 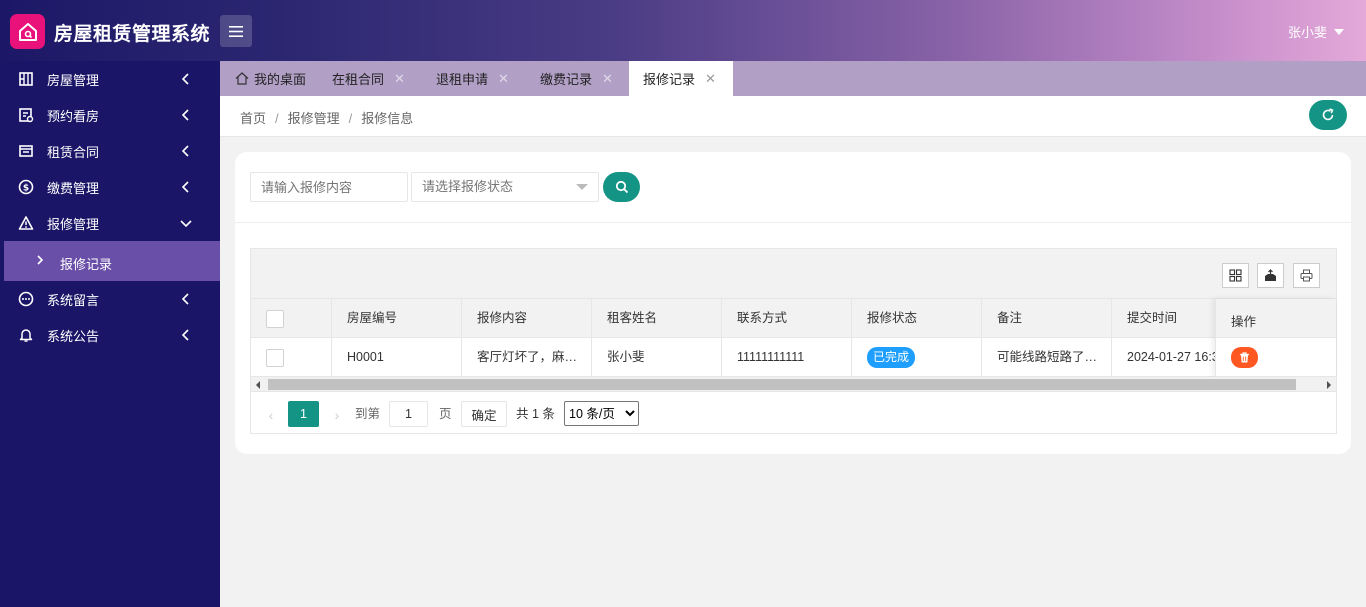 I want to click on cell-phone: 11111111111, so click(x=787, y=357).